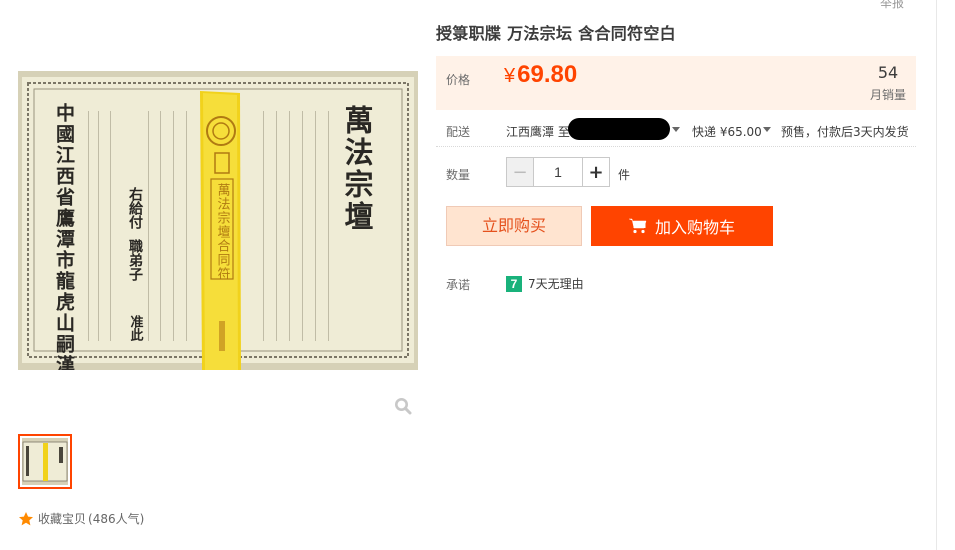 The height and width of the screenshot is (550, 955). I want to click on monthly-sales-label: 月销量, so click(887, 95).